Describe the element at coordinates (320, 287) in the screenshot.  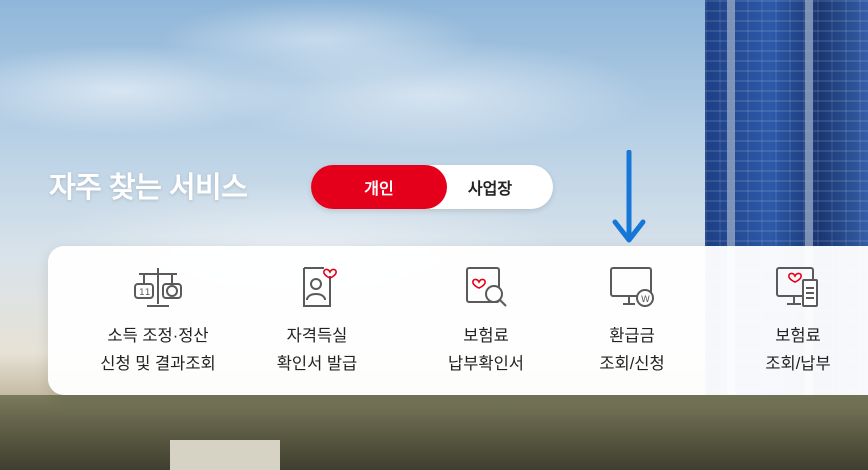
I see `certificate-person-icon` at that location.